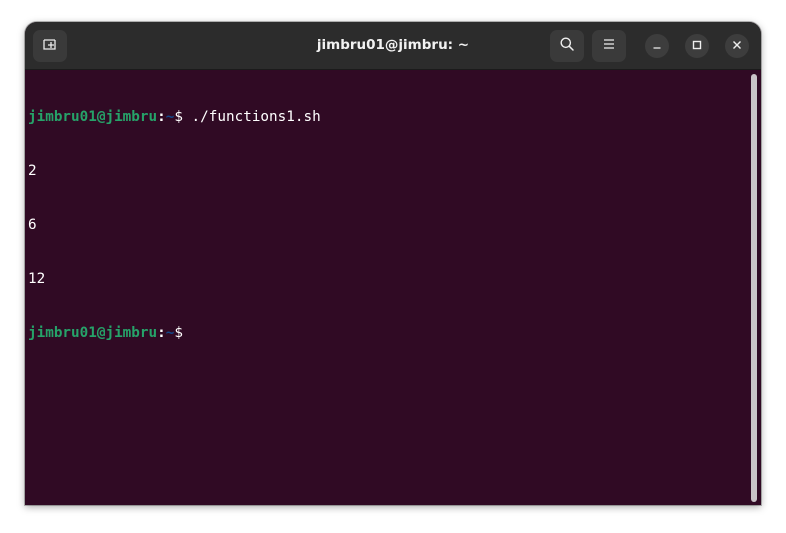 This screenshot has height=533, width=786. I want to click on new-tab-icon, so click(50, 46).